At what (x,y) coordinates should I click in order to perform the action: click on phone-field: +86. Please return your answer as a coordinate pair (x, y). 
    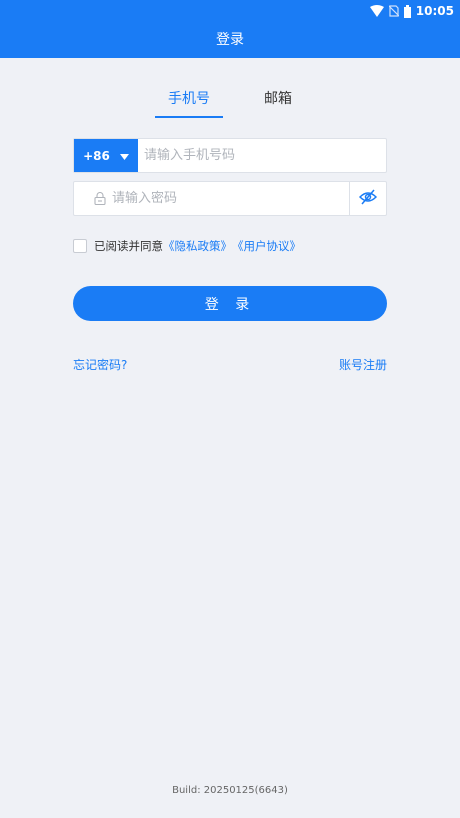
    Looking at the image, I should click on (230, 155).